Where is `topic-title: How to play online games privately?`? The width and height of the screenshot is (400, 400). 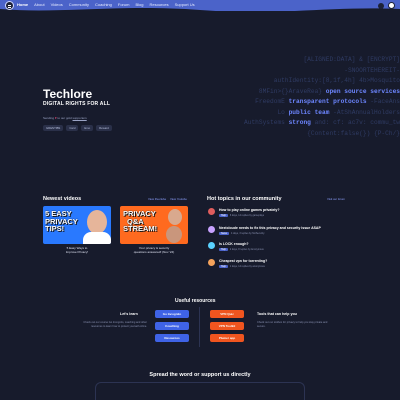 topic-title: How to play online games privately? is located at coordinates (249, 210).